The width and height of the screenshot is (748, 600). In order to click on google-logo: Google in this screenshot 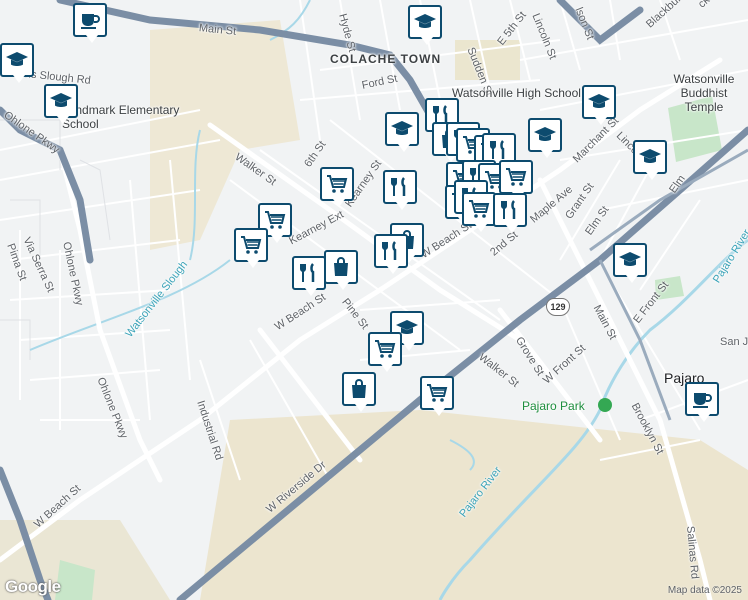, I will do `click(33, 586)`.